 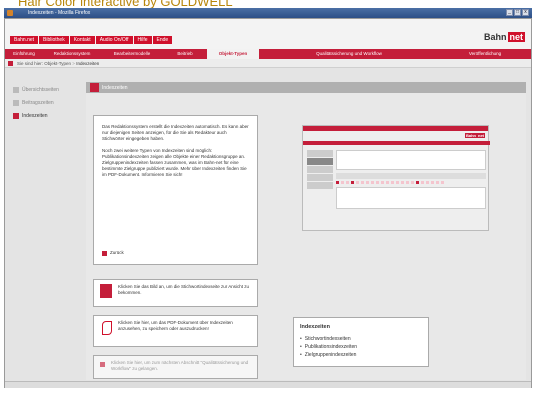 I want to click on sidebar-item-label: Beitragszeiten, so click(x=38, y=102).